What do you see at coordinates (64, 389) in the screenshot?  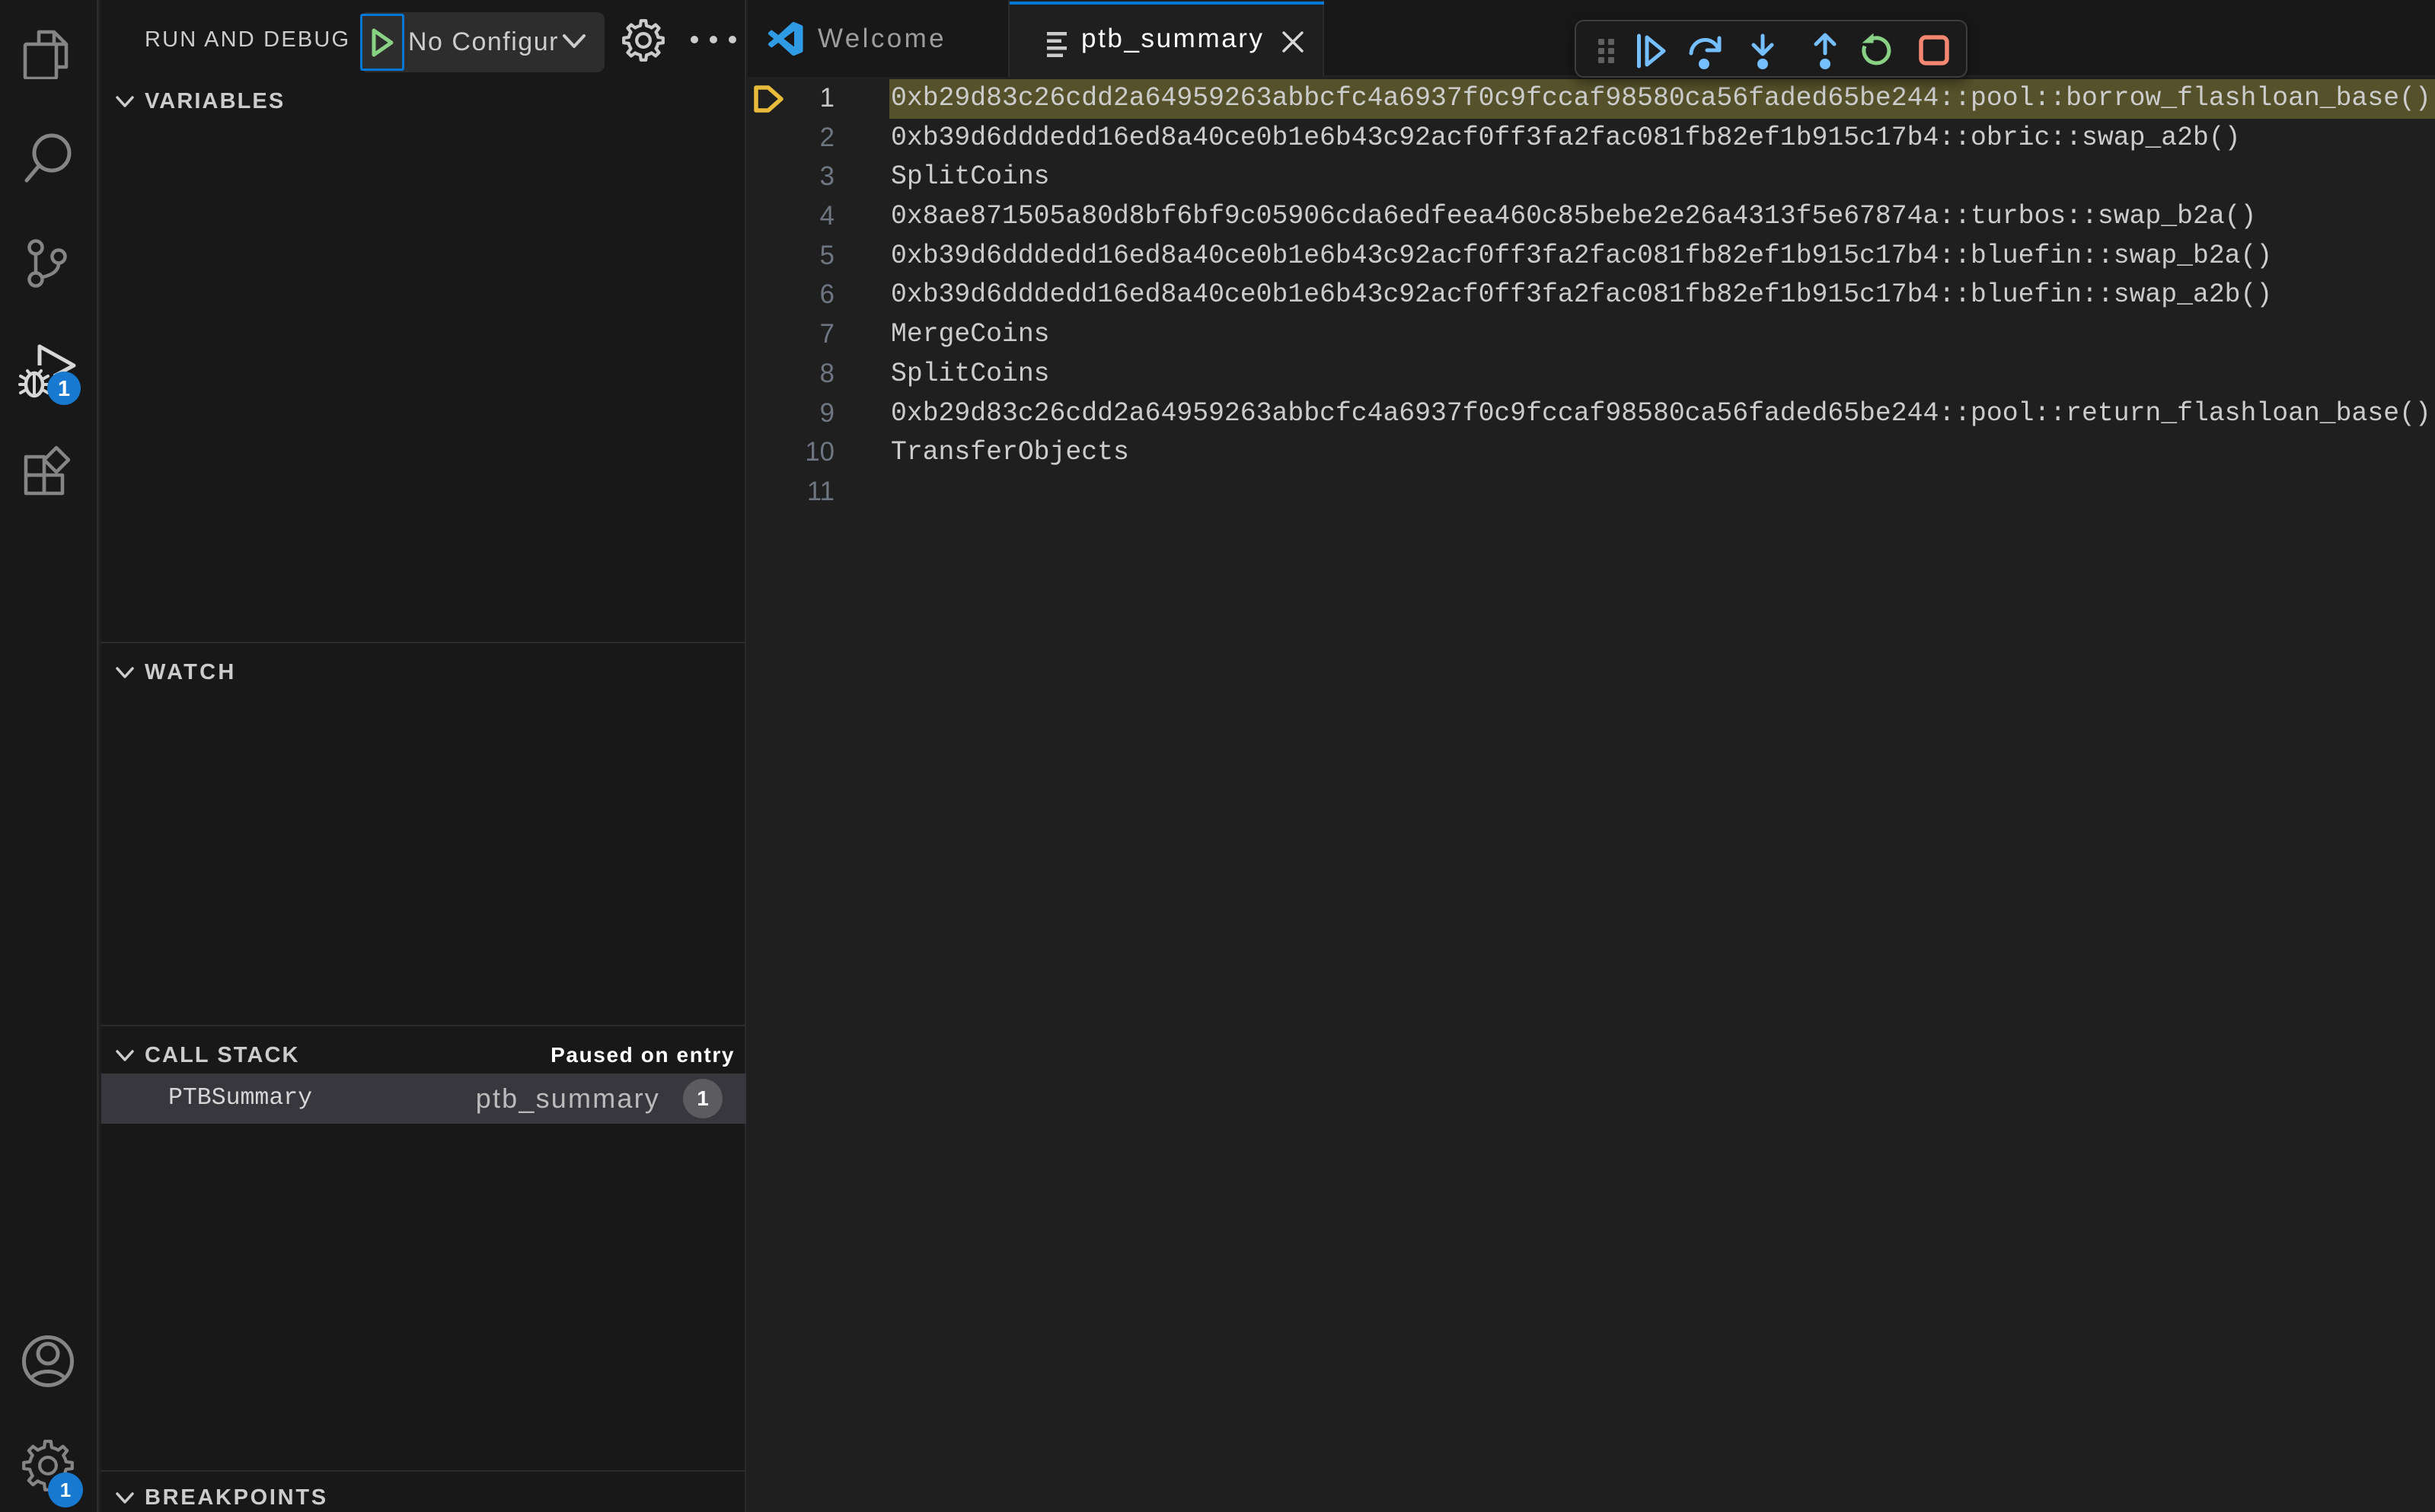 I see `svg-text: 1` at bounding box center [64, 389].